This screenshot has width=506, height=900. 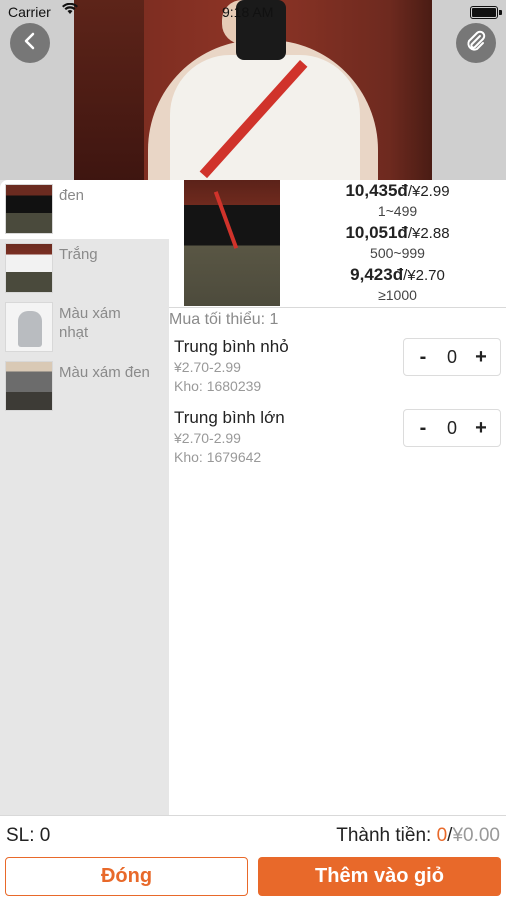 What do you see at coordinates (376, 232) in the screenshot?
I see `tier-price-vnd: 10,051đ` at bounding box center [376, 232].